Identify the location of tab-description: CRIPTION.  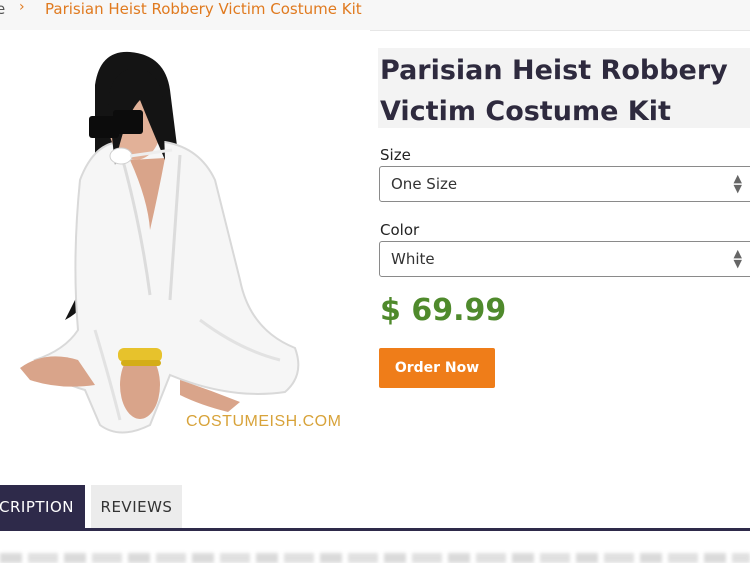
(42, 507).